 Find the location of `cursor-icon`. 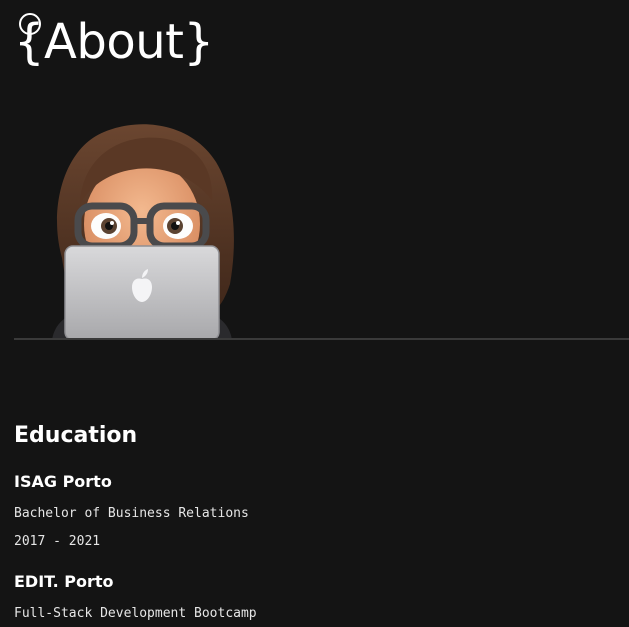

cursor-icon is located at coordinates (30, 24).